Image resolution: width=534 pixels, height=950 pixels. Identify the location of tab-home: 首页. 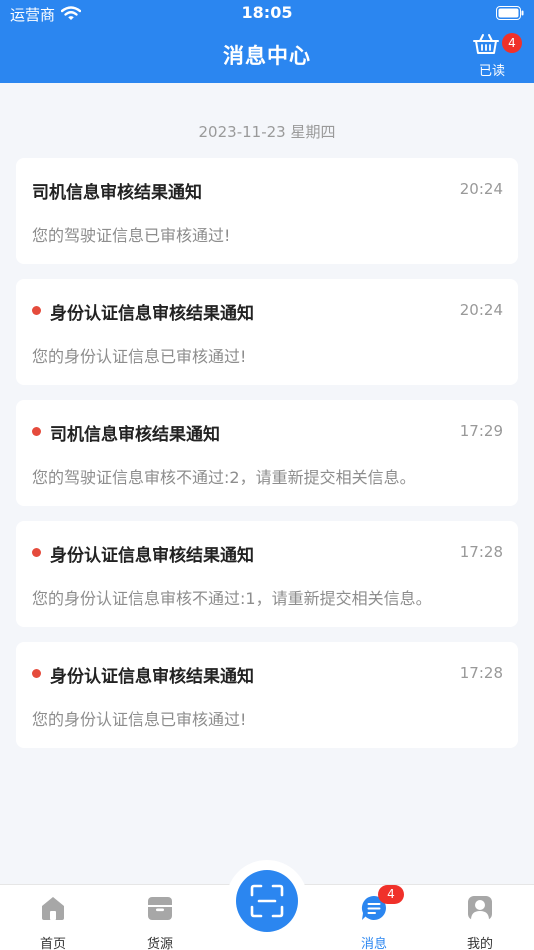
(53, 917).